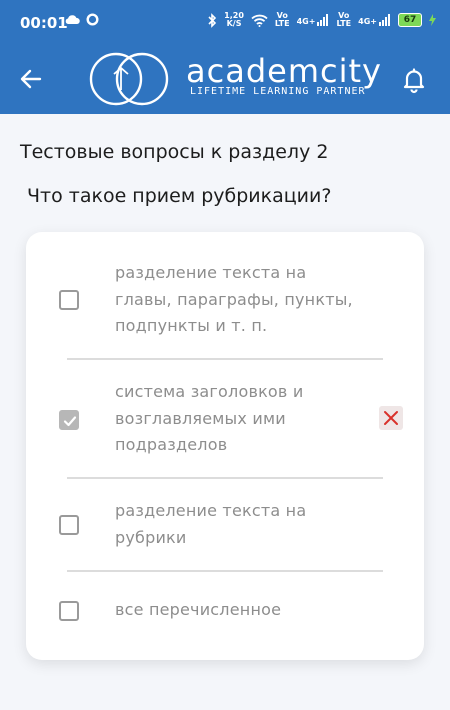 Image resolution: width=450 pixels, height=710 pixels. What do you see at coordinates (212, 20) in the screenshot?
I see `bluetooth-icon` at bounding box center [212, 20].